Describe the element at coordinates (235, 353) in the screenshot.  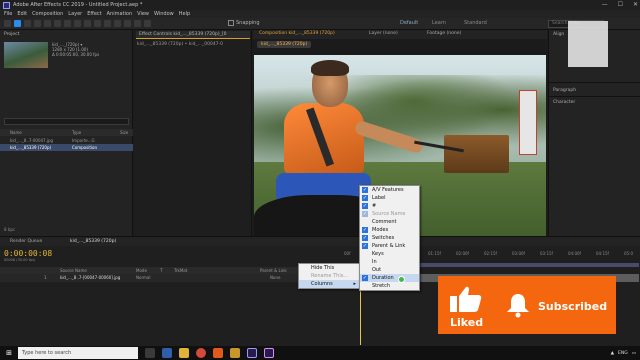
I see `folder-icon` at that location.